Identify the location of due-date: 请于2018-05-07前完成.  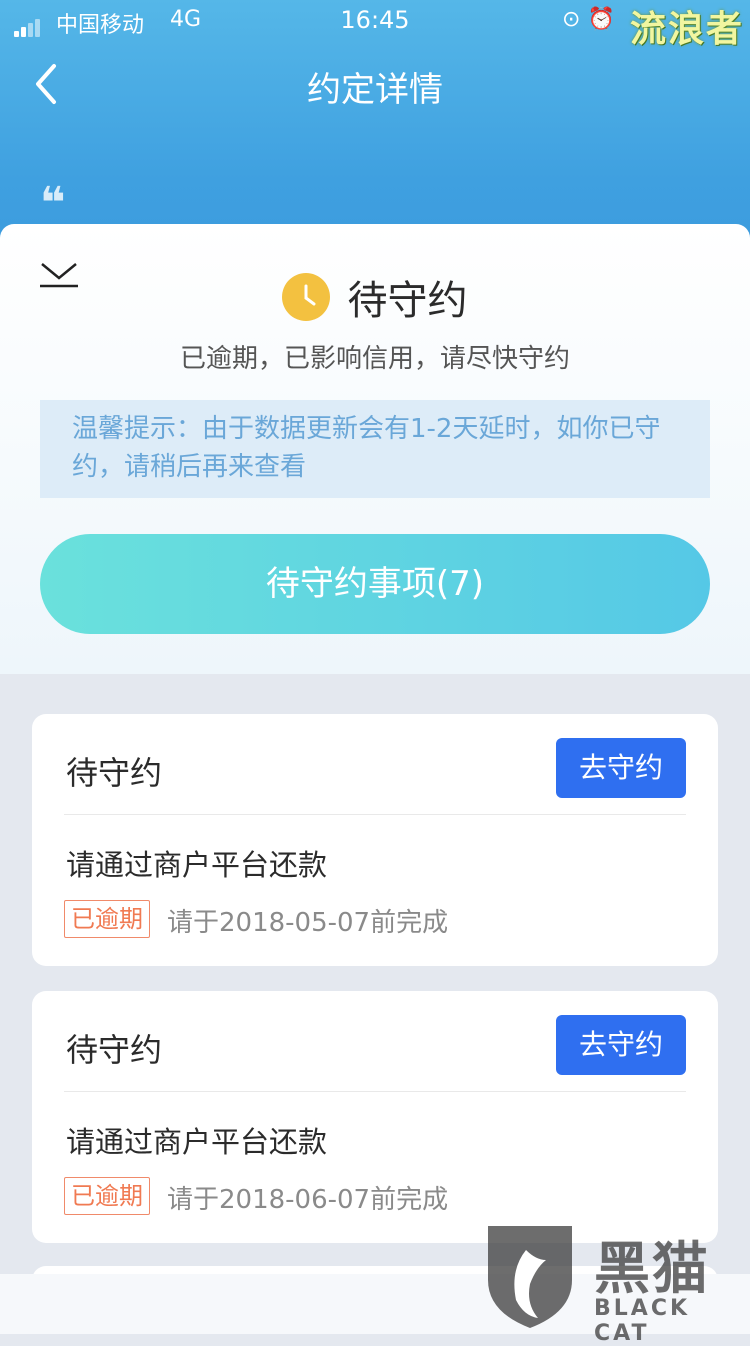
(308, 923).